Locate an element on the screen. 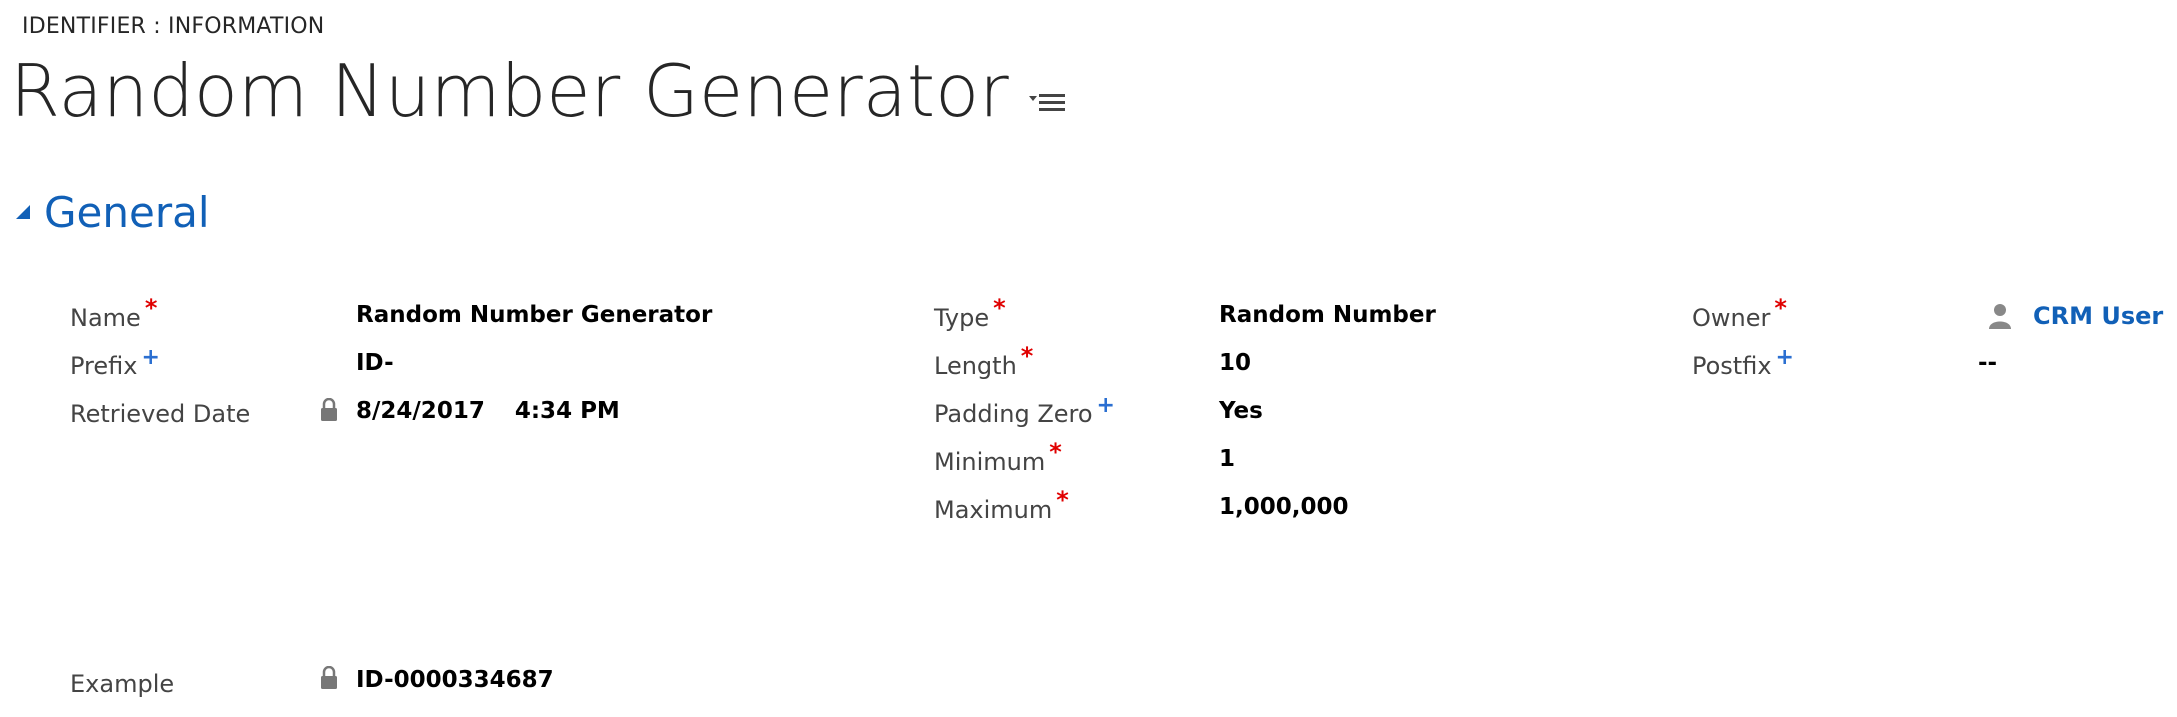  section-header-general: General is located at coordinates (112, 212).